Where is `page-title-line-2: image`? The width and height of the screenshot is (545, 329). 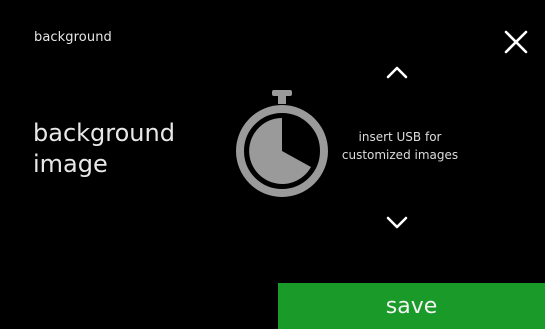 page-title-line-2: image is located at coordinates (70, 164).